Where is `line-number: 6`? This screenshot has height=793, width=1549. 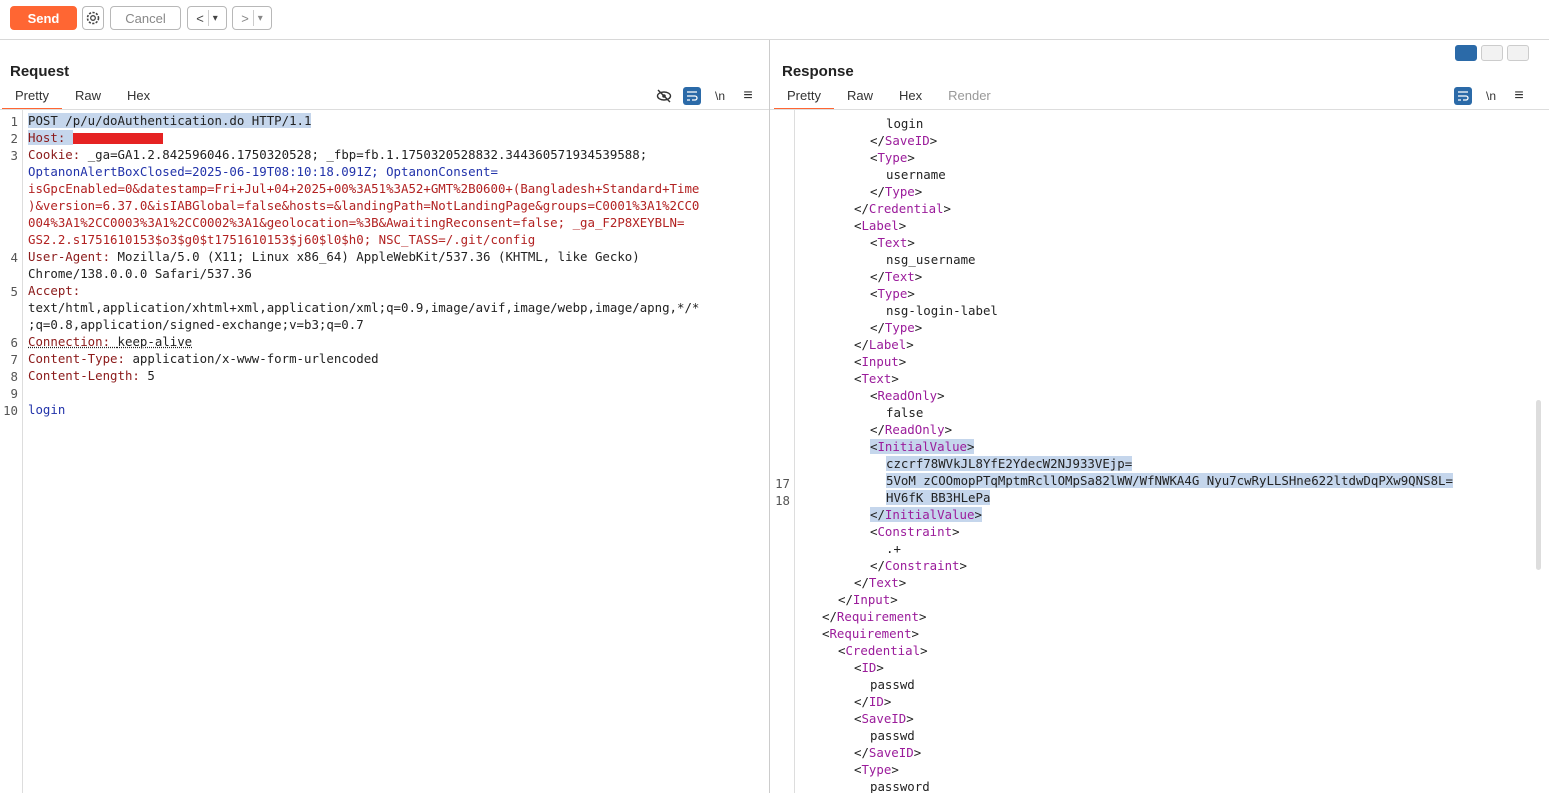
line-number: 6 is located at coordinates (14, 342).